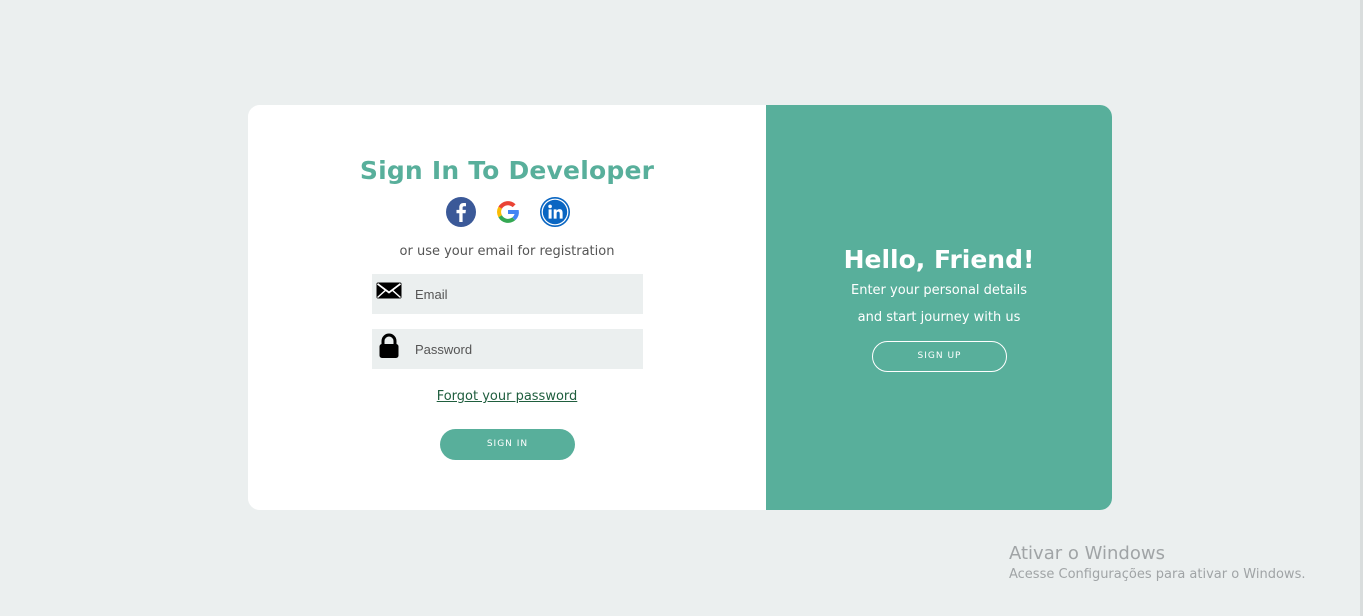  What do you see at coordinates (939, 317) in the screenshot?
I see `overlay-text-line-2: and start journey with us` at bounding box center [939, 317].